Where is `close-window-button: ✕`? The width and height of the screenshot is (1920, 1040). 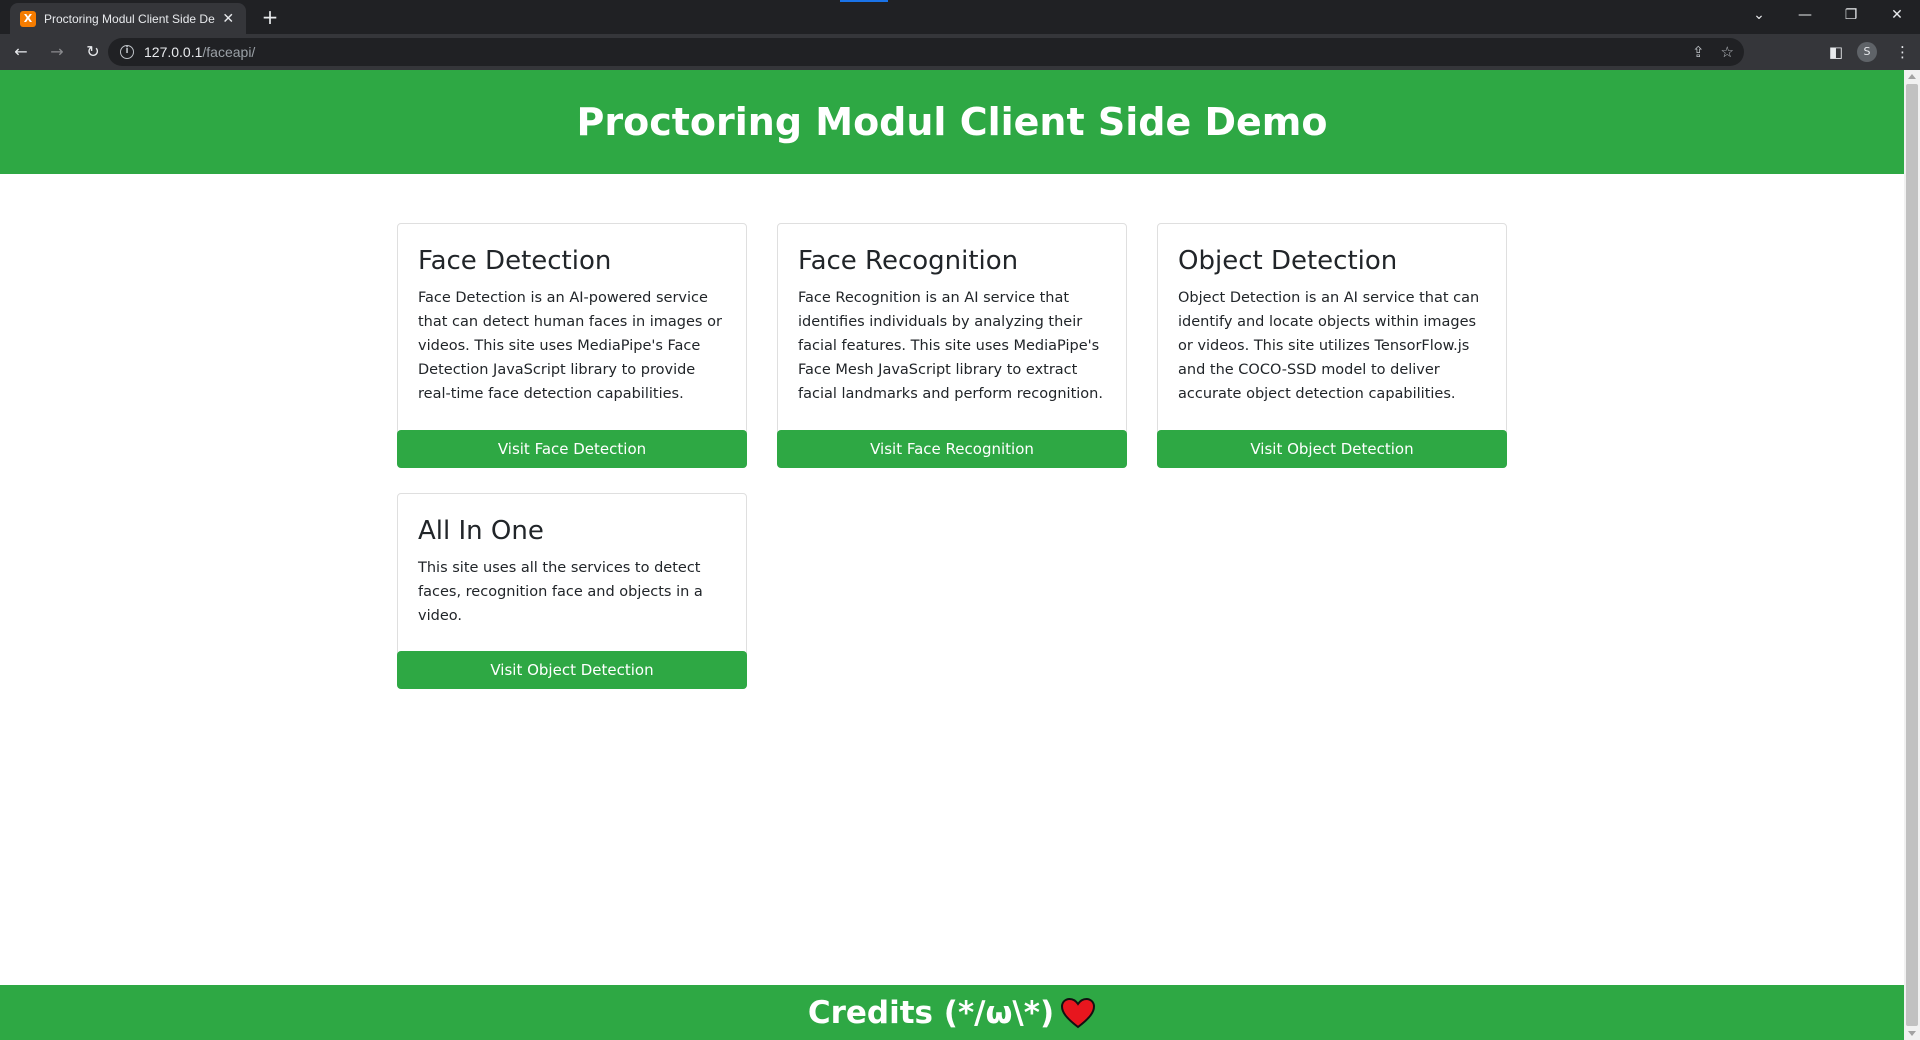
close-window-button: ✕ is located at coordinates (1897, 15).